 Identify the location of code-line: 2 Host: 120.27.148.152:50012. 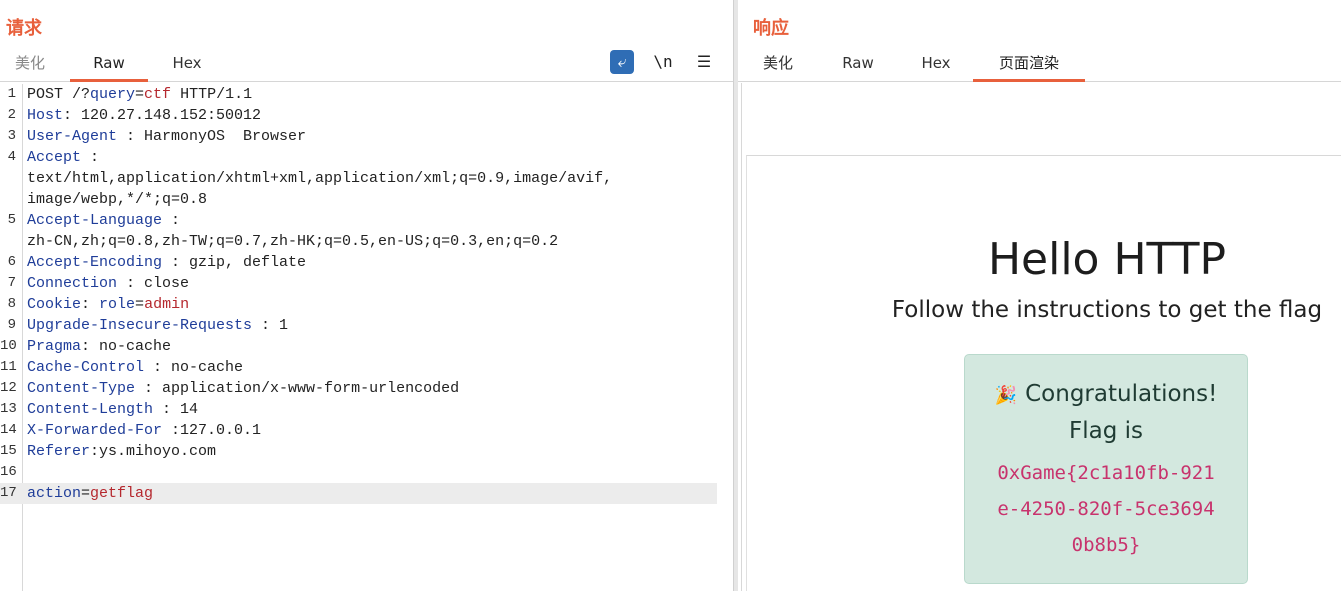
(358, 115).